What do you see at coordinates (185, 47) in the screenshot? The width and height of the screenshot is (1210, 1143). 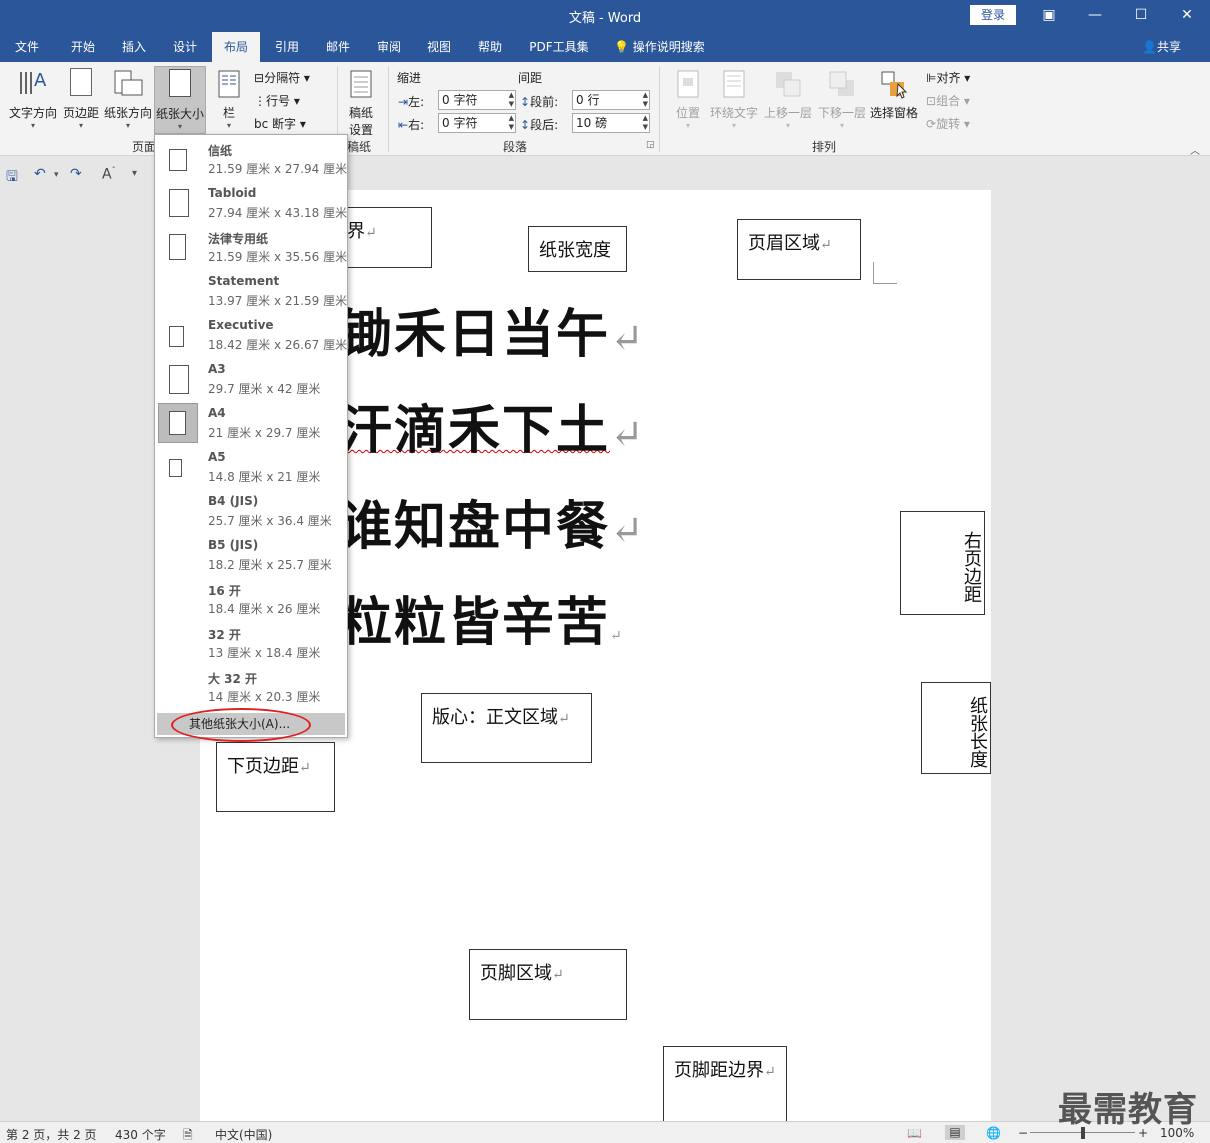 I see `tab-design: 设计` at bounding box center [185, 47].